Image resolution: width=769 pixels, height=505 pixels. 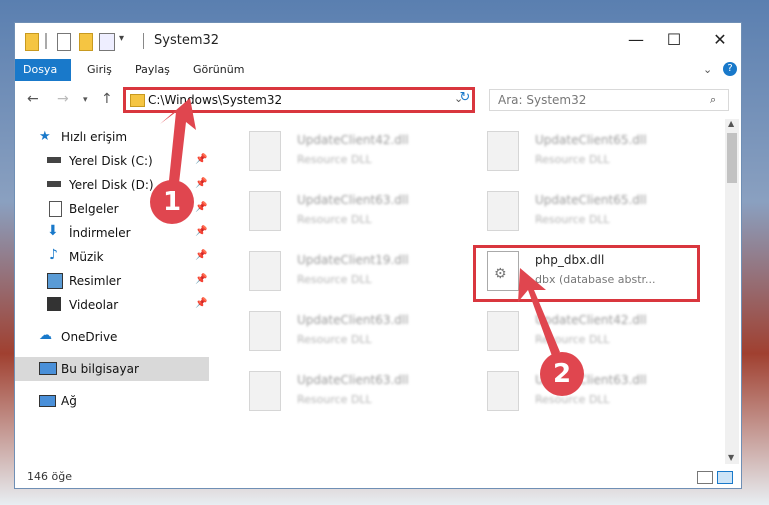 What do you see at coordinates (172, 202) in the screenshot?
I see `callout-1: 1` at bounding box center [172, 202].